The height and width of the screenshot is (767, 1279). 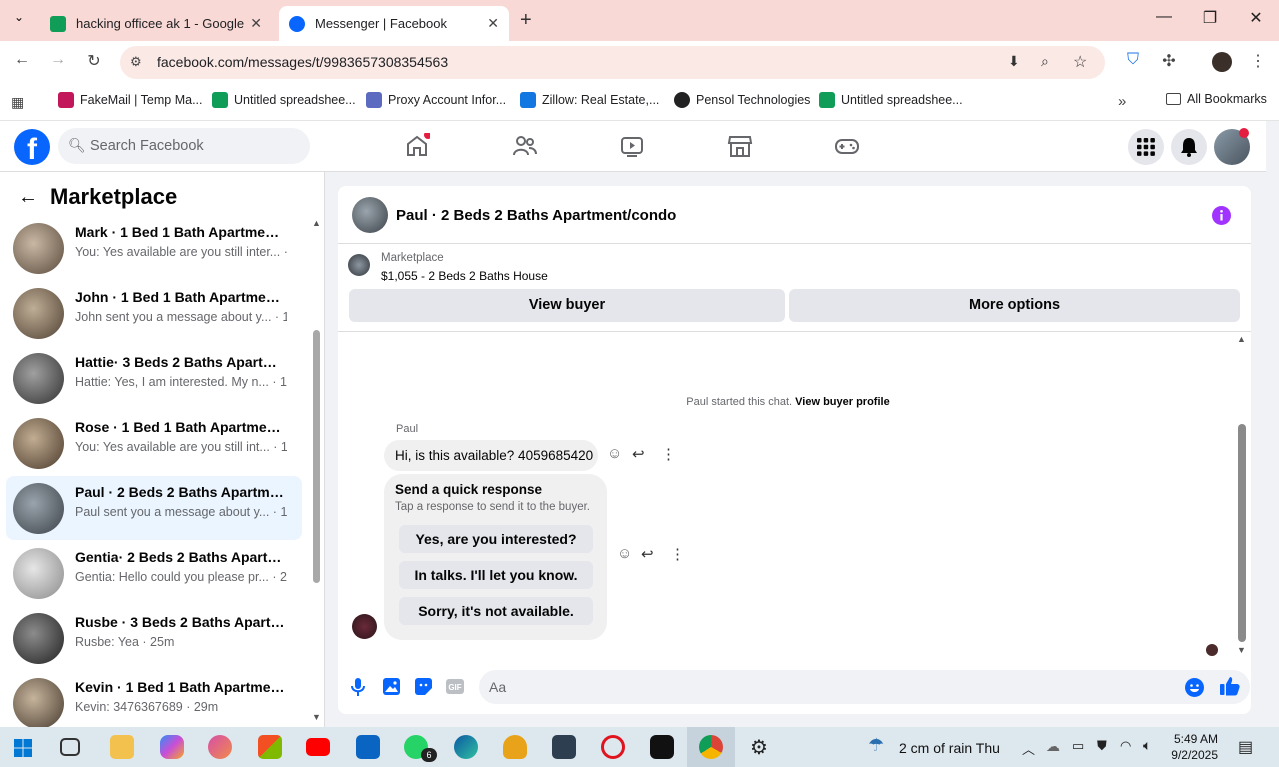 I want to click on facebook-search-input: 🔍︎ Search Facebook, so click(x=184, y=146).